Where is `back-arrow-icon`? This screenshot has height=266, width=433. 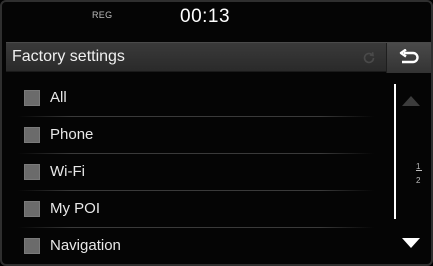
back-arrow-icon is located at coordinates (409, 56).